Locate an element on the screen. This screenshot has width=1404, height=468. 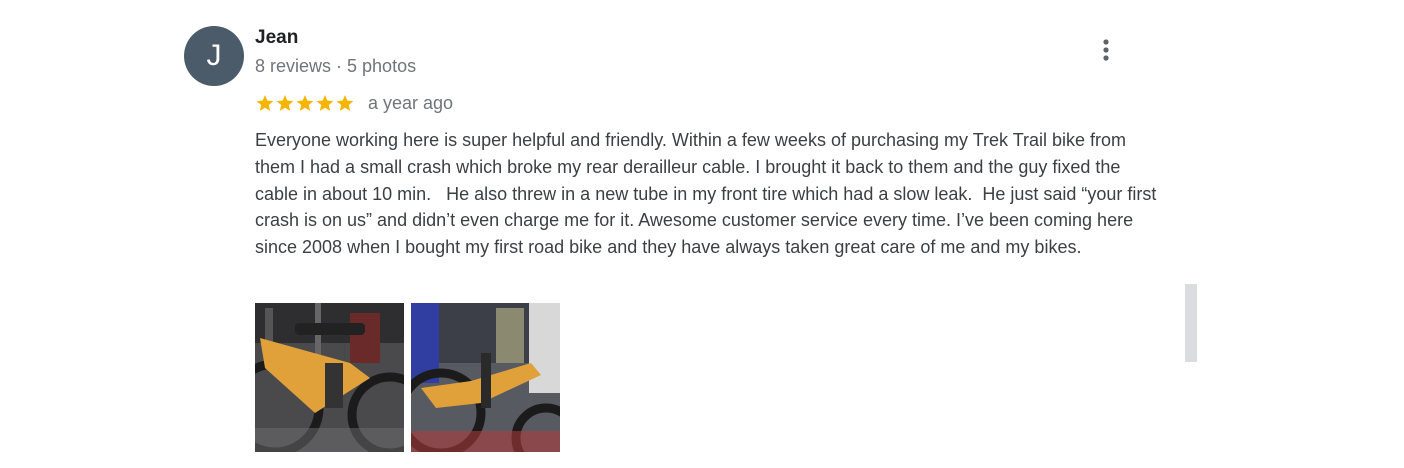
scrollbar-thumb is located at coordinates (1191, 323).